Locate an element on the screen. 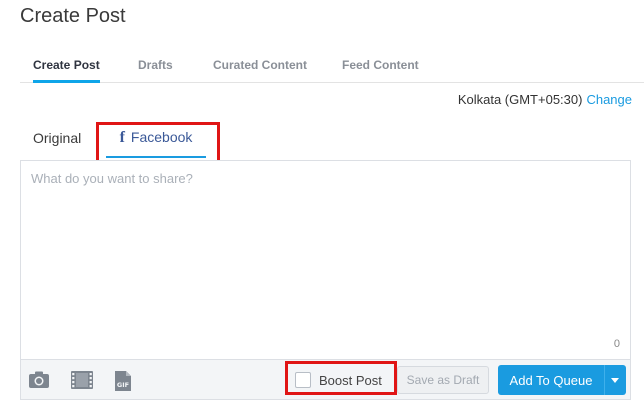 This screenshot has height=415, width=644. facebook-icon: f is located at coordinates (122, 137).